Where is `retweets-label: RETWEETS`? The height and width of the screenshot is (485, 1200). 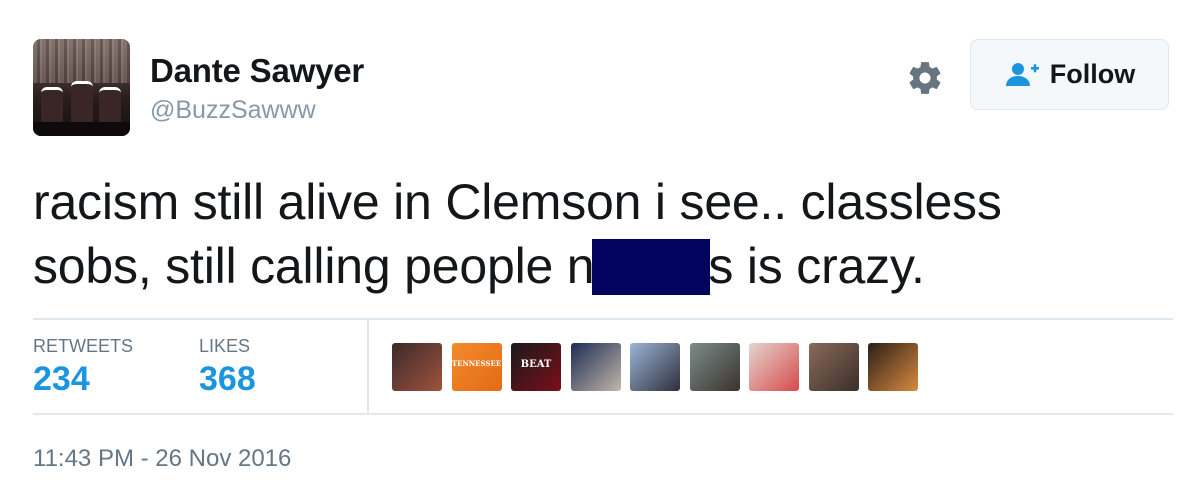 retweets-label: RETWEETS is located at coordinates (83, 346).